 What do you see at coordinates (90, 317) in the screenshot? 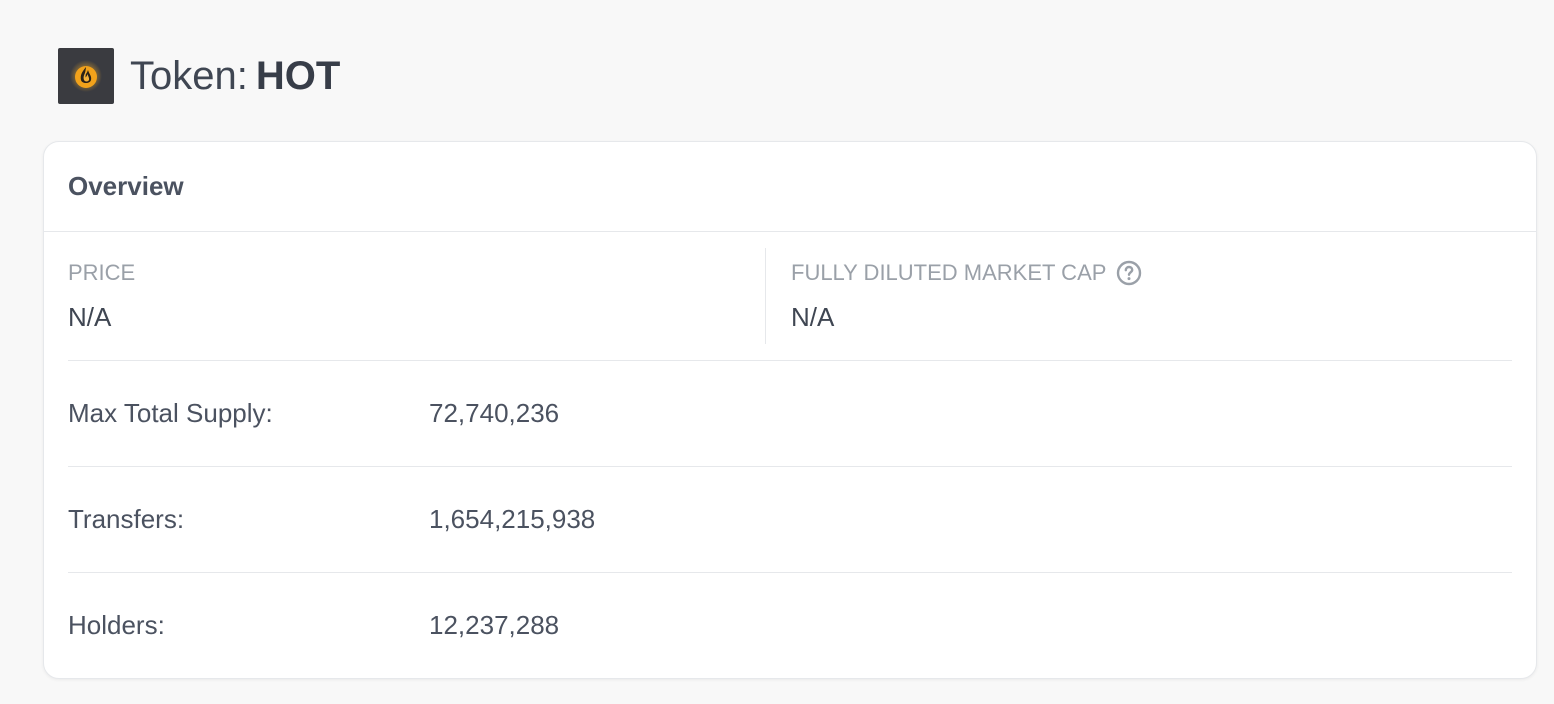
I see `price-value: N/A` at bounding box center [90, 317].